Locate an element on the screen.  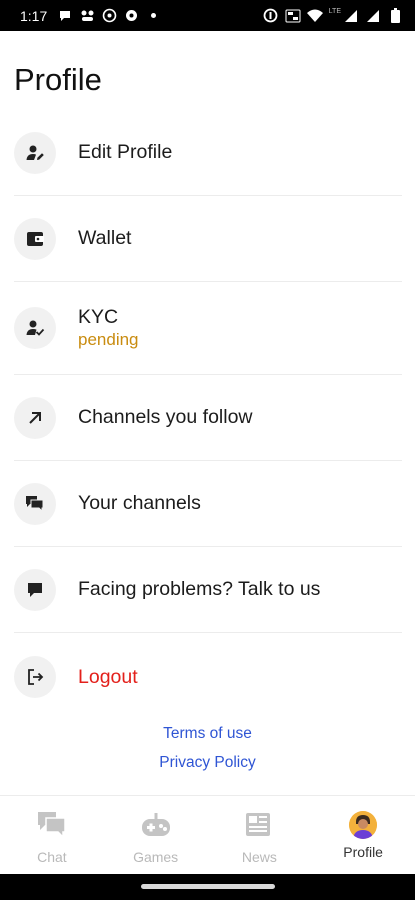
menu-item-label: Wallet is located at coordinates (105, 238).